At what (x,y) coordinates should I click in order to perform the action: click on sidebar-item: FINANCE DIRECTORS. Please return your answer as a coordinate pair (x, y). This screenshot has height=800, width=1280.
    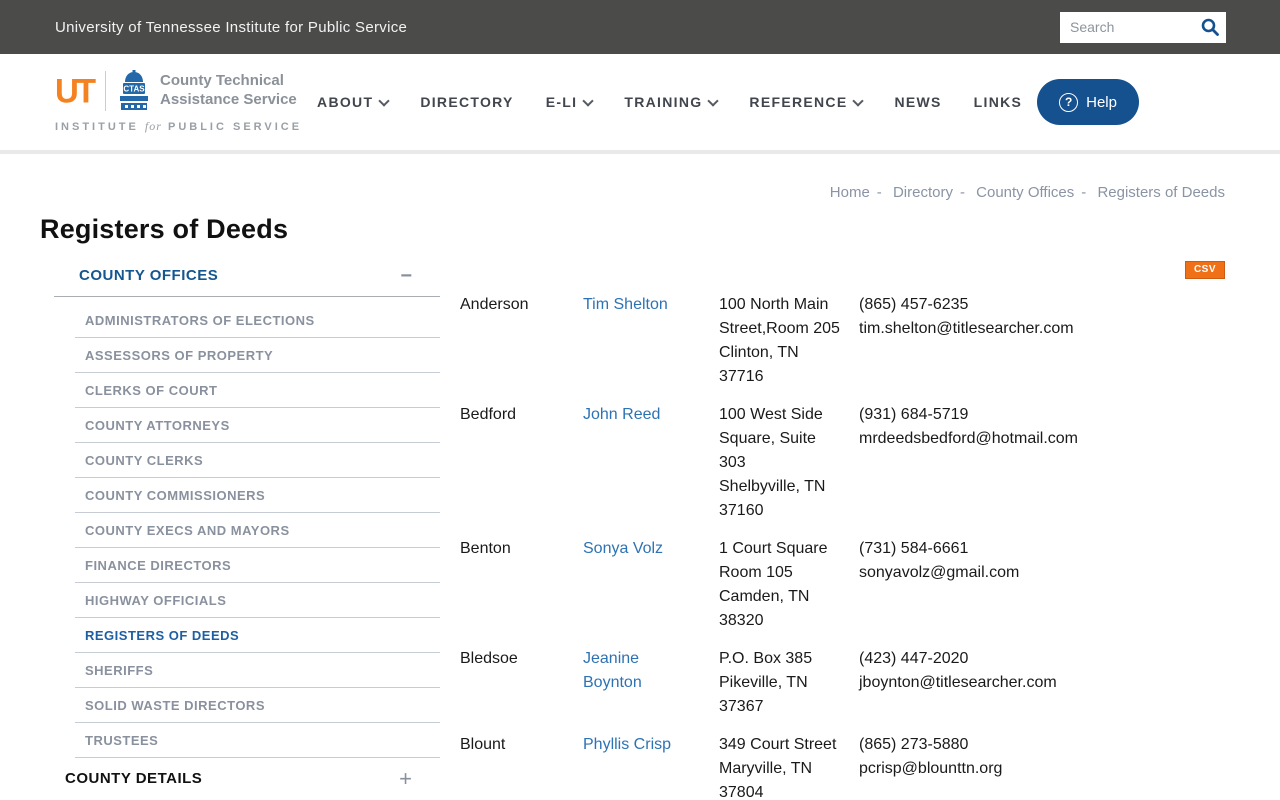
    Looking at the image, I should click on (257, 565).